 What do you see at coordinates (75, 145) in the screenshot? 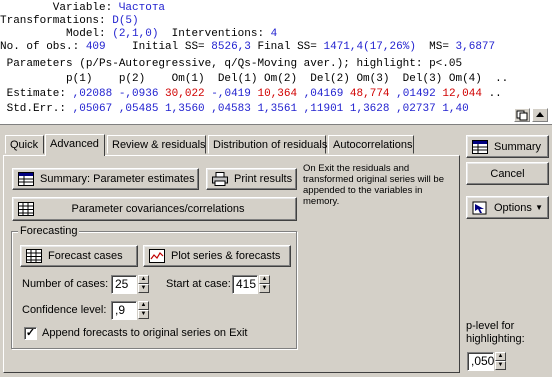
I see `tab-advanced: Advanced` at bounding box center [75, 145].